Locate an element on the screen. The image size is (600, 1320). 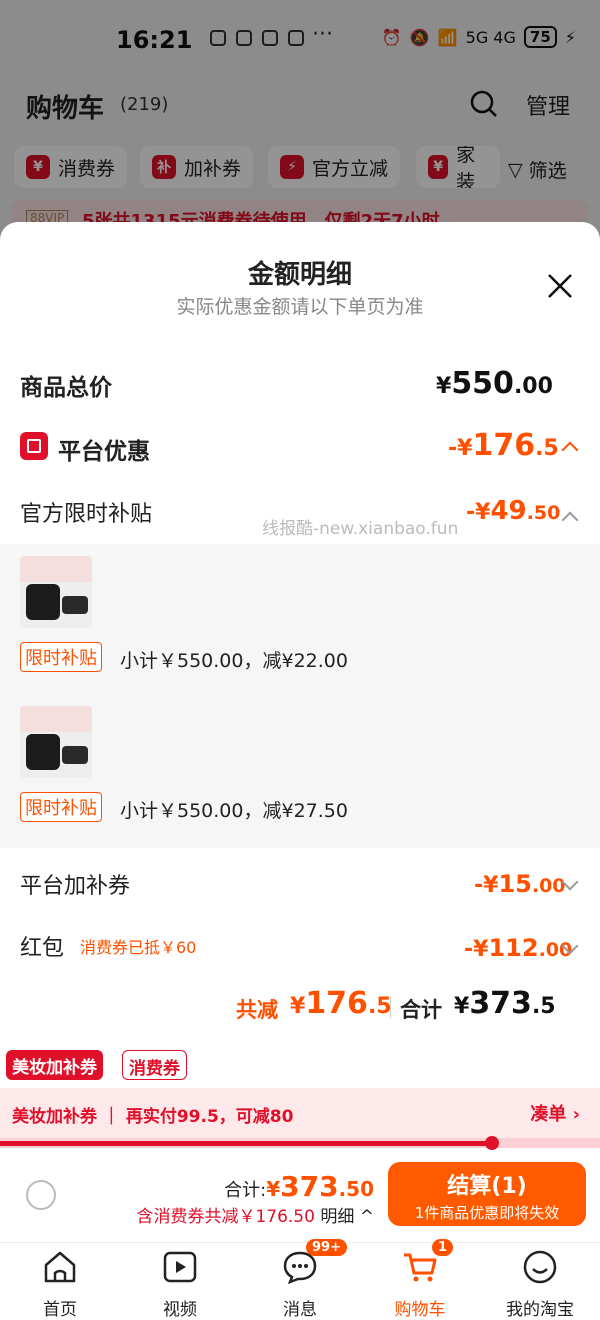
checkout-total: 合计:¥373.50 is located at coordinates (299, 1186).